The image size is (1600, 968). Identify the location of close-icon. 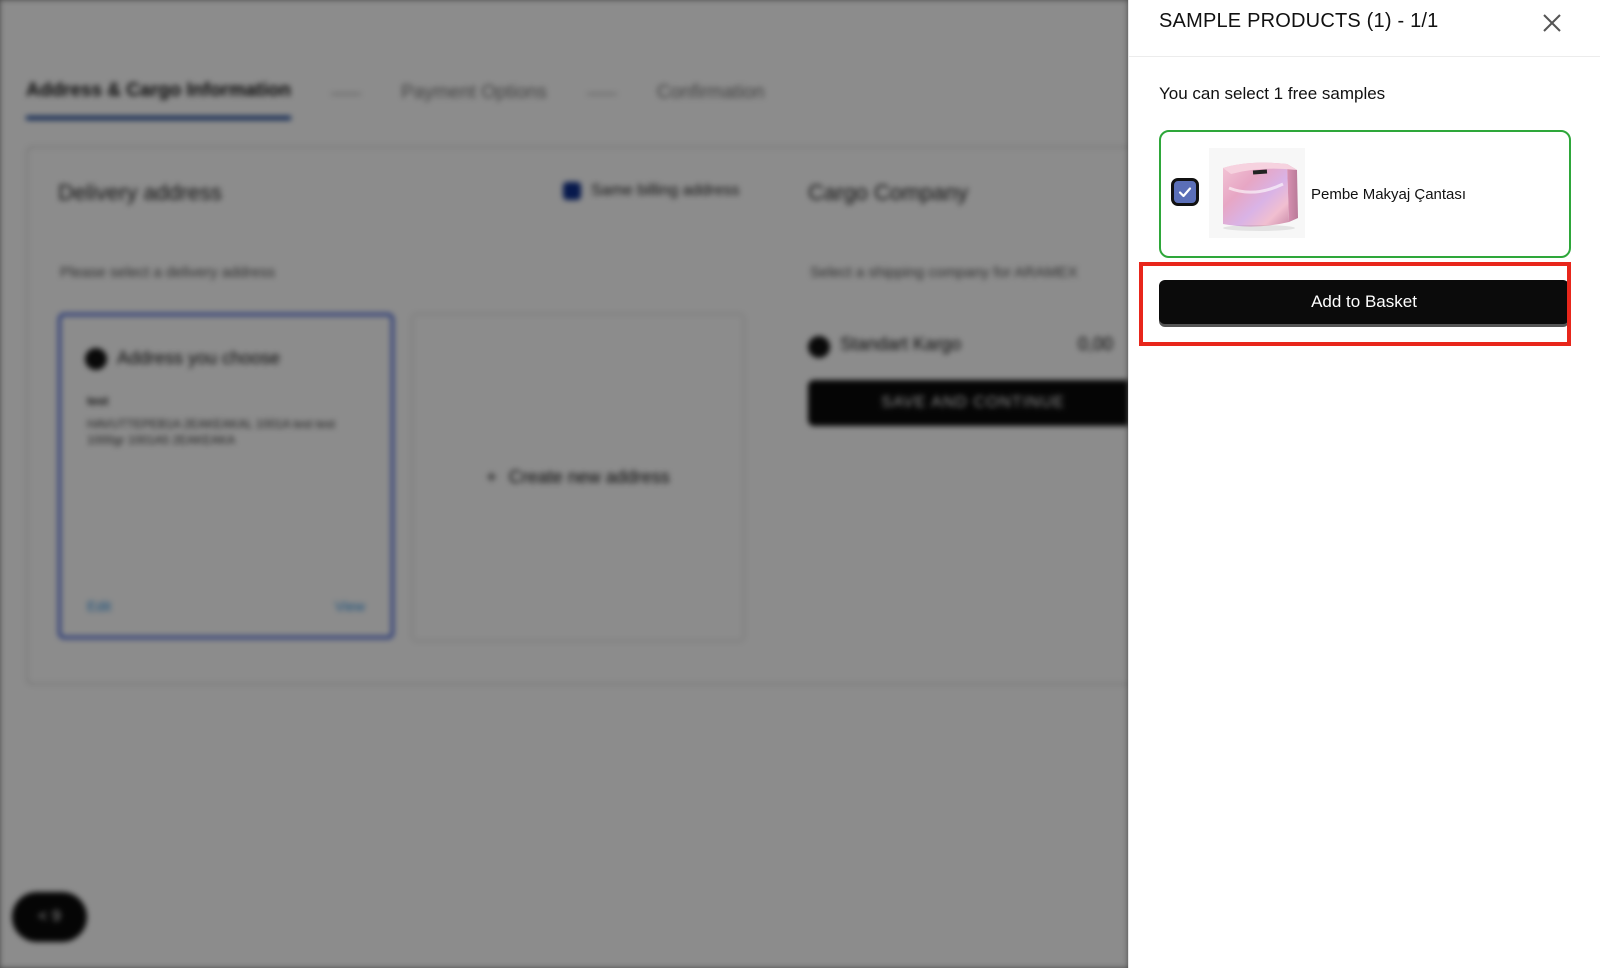
(1552, 23).